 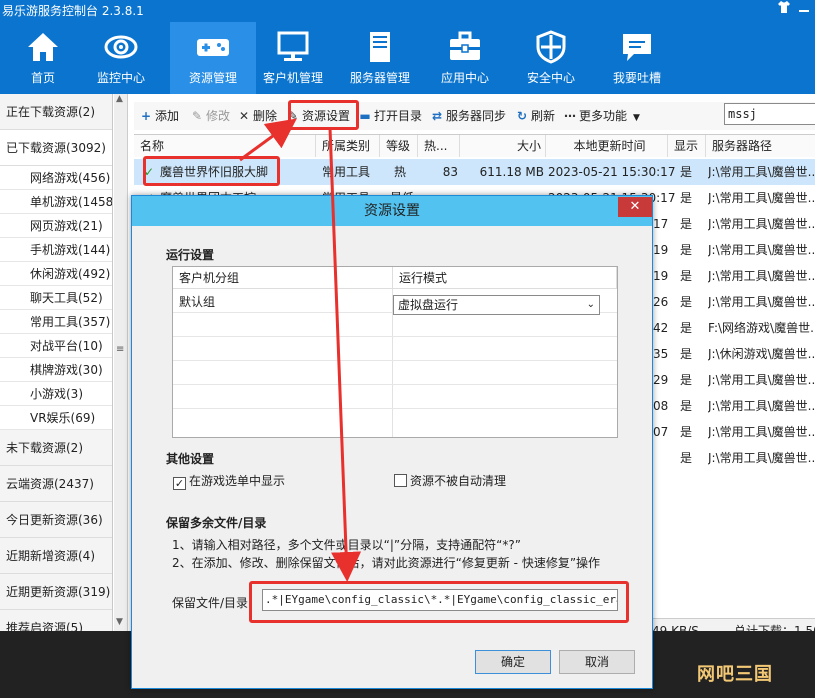 What do you see at coordinates (300, 350) in the screenshot?
I see `annotation-arrows` at bounding box center [300, 350].